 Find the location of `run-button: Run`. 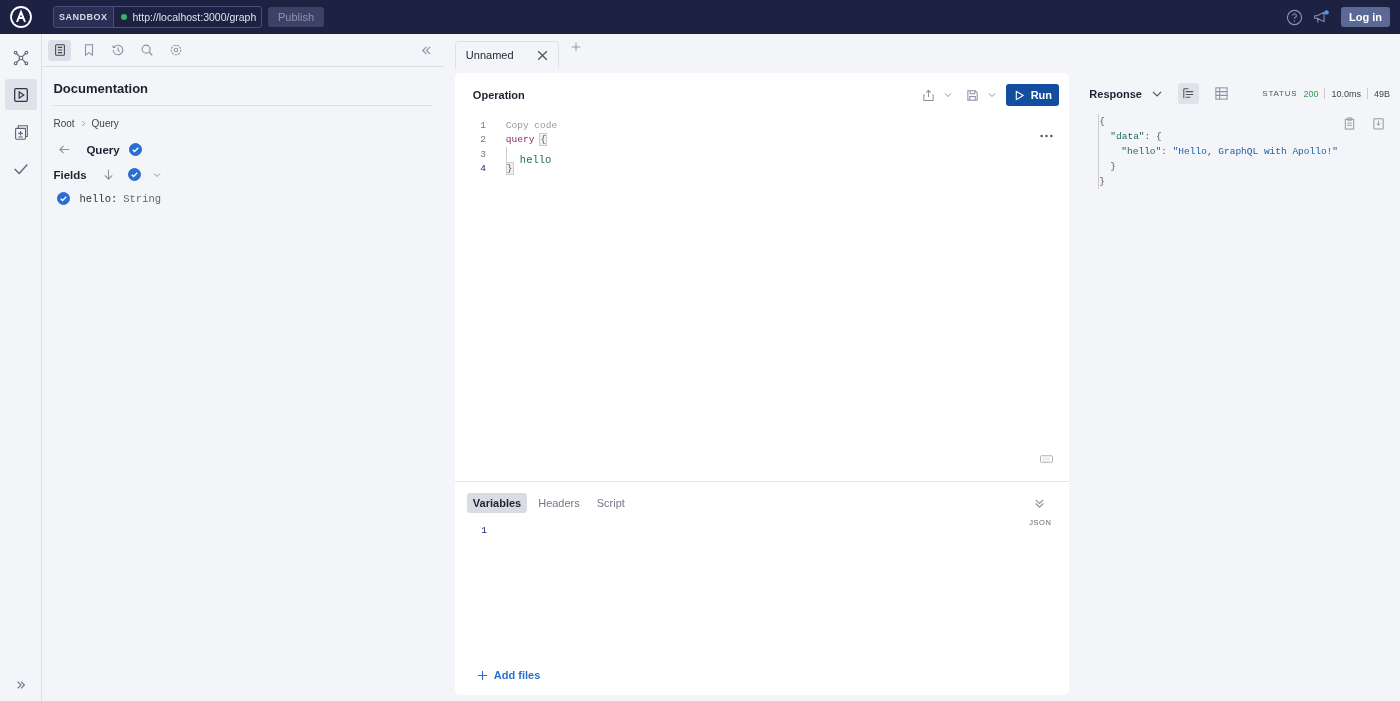

run-button: Run is located at coordinates (1033, 95).